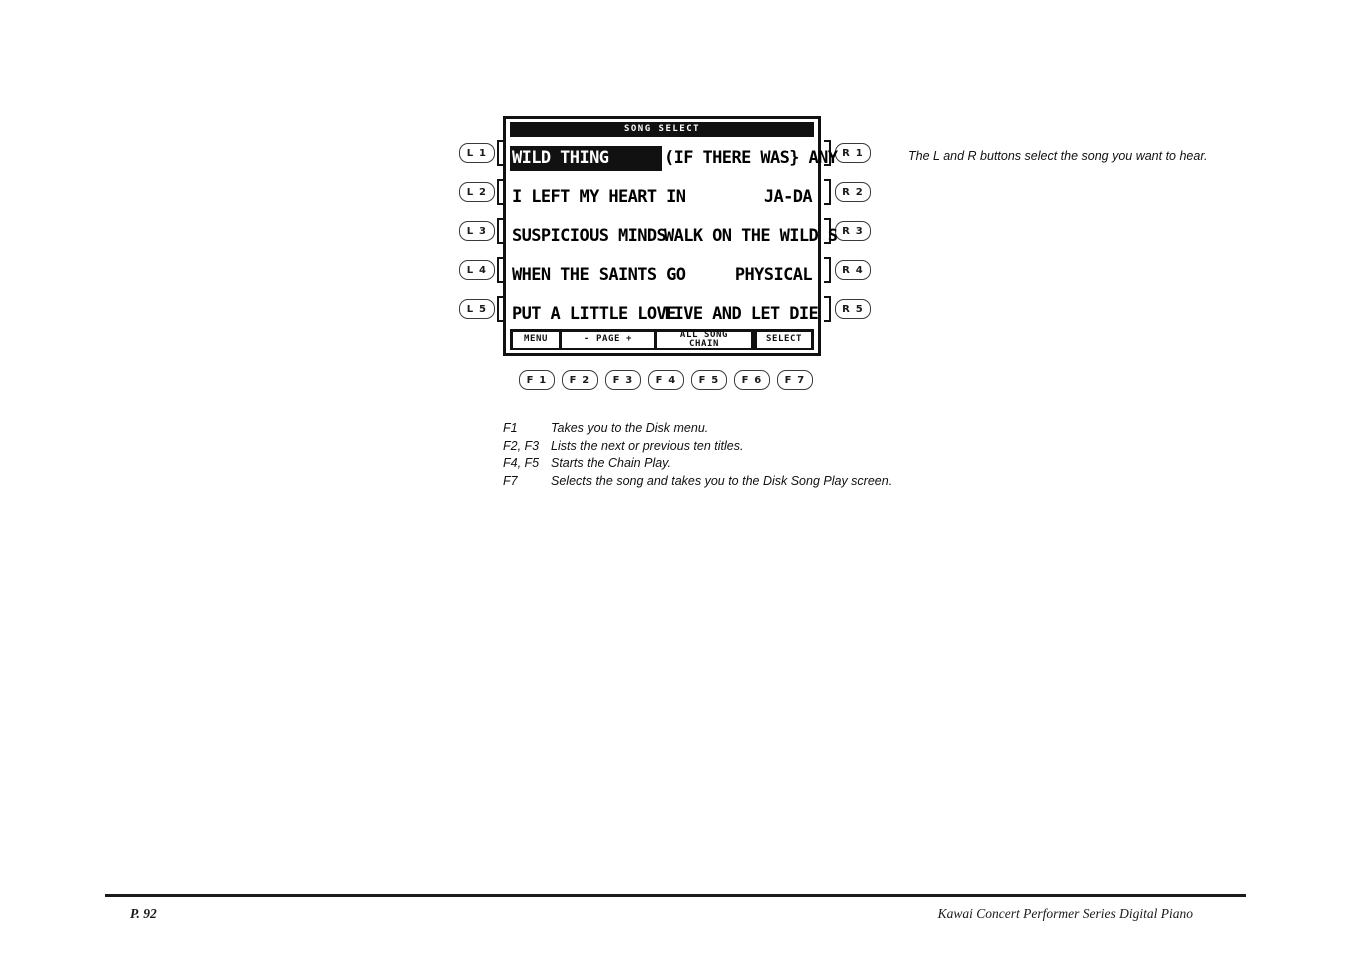 Image resolution: width=1348 pixels, height=954 pixels. Describe the element at coordinates (588, 236) in the screenshot. I see `song-title-left-3: SUSPICIOUS MINDS` at that location.